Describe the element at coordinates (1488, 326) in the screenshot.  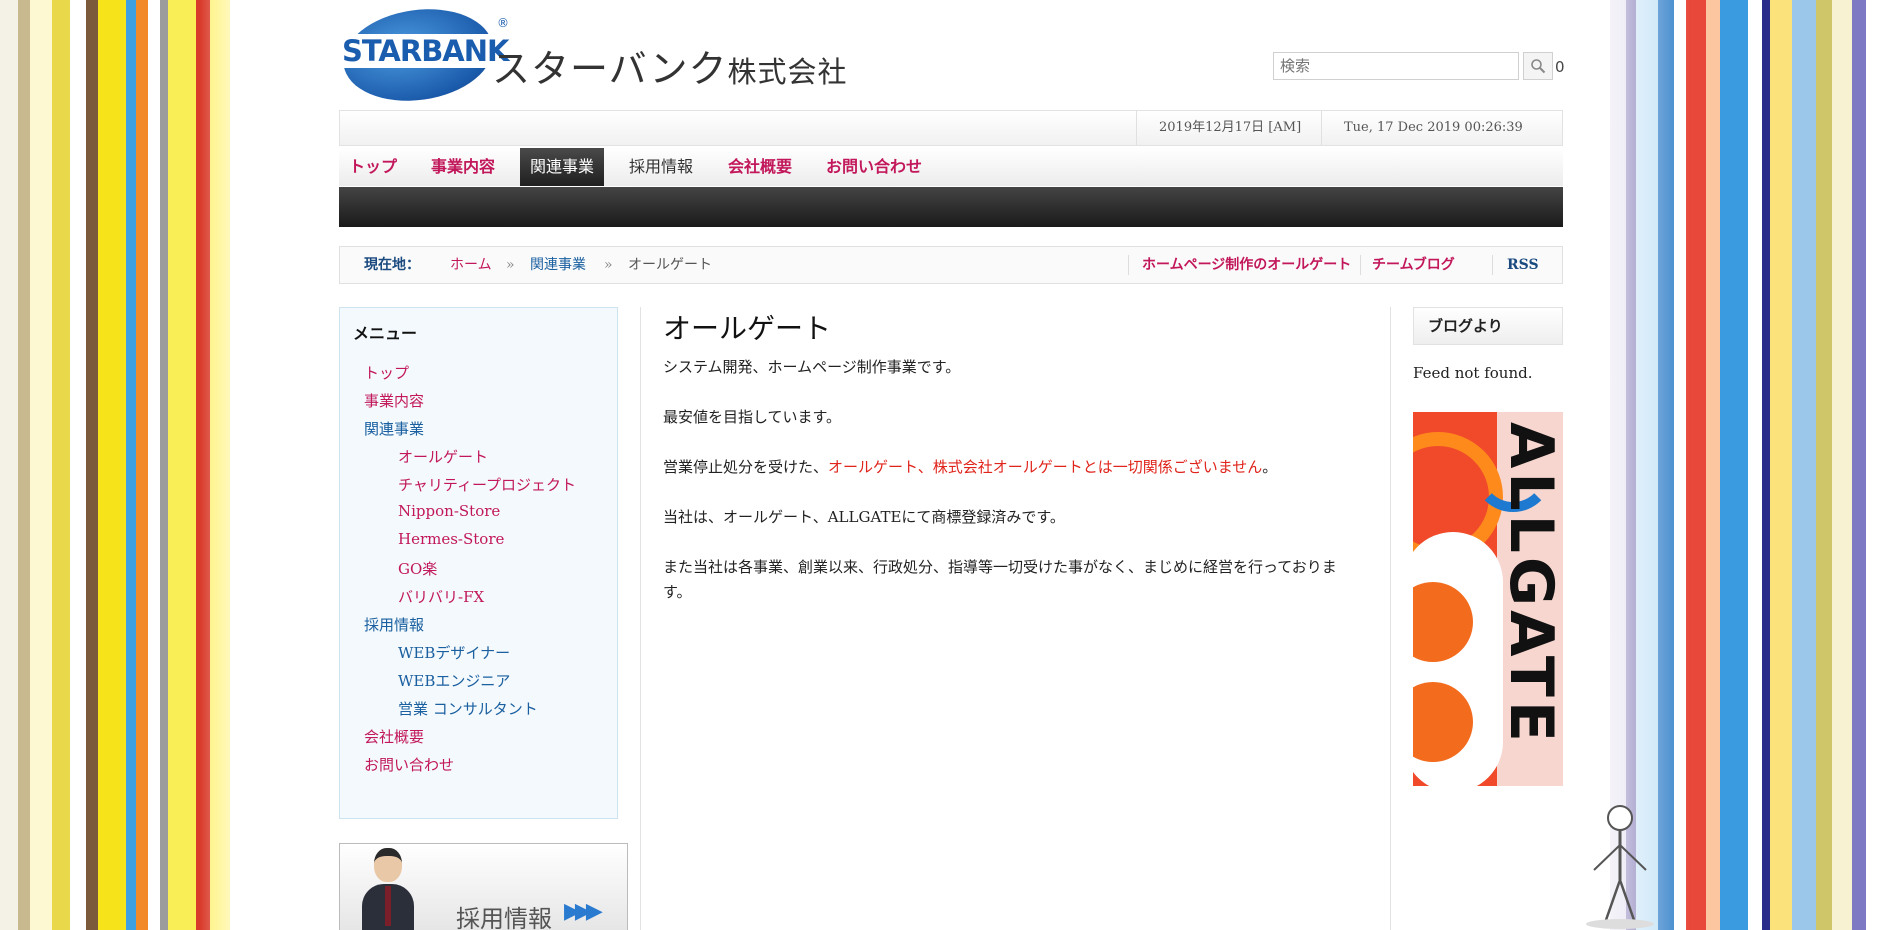
I see `blog-section-title: ブログより` at that location.